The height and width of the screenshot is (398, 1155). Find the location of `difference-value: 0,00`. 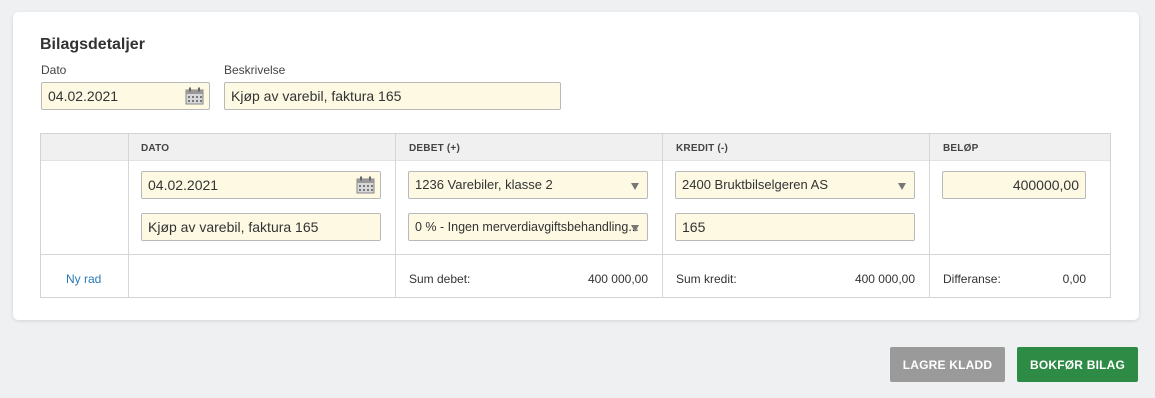

difference-value: 0,00 is located at coordinates (1074, 279).